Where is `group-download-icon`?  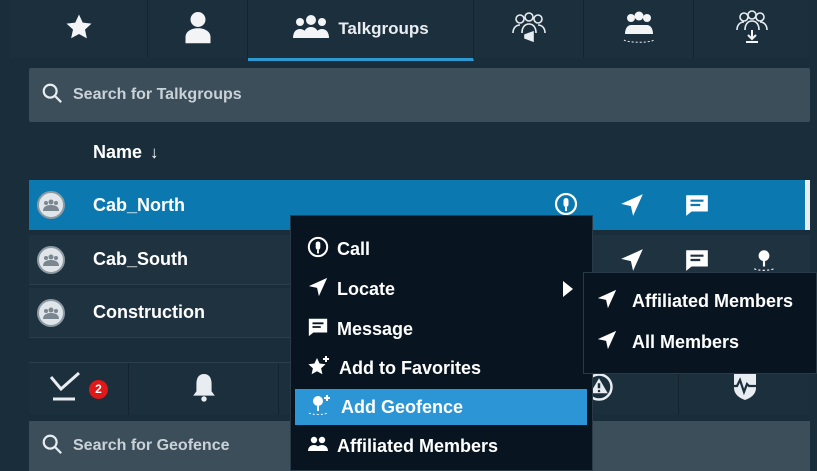
group-download-icon is located at coordinates (752, 29).